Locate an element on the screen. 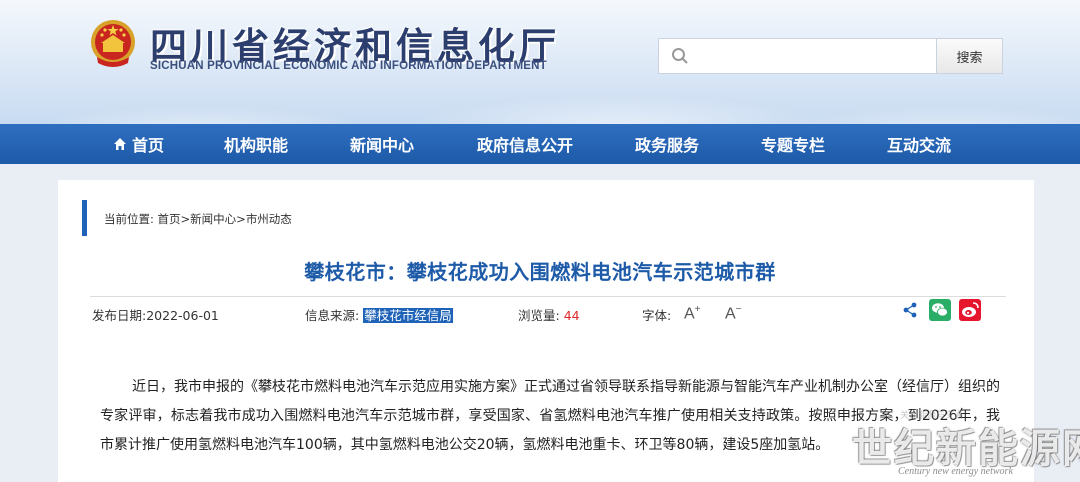  breadcrumb-accent is located at coordinates (84, 218).